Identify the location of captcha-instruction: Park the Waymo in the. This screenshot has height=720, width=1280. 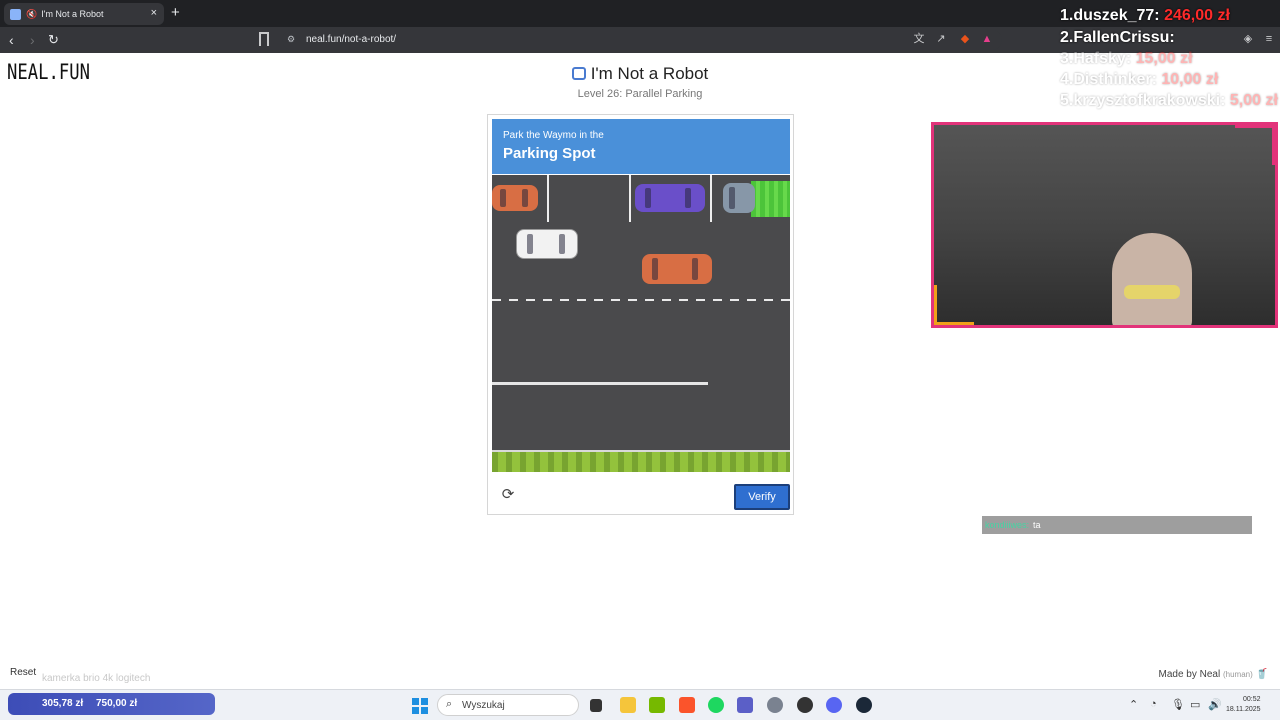
(553, 135).